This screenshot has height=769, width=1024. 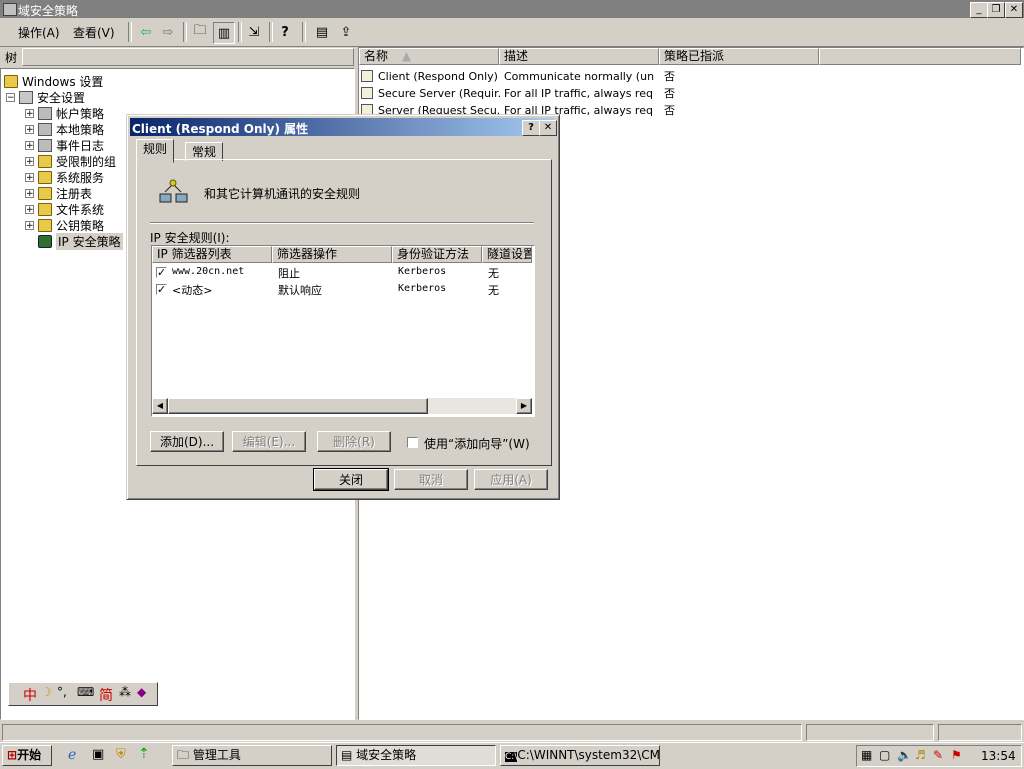 What do you see at coordinates (322, 32) in the screenshot?
I see `policy-icon: ▤` at bounding box center [322, 32].